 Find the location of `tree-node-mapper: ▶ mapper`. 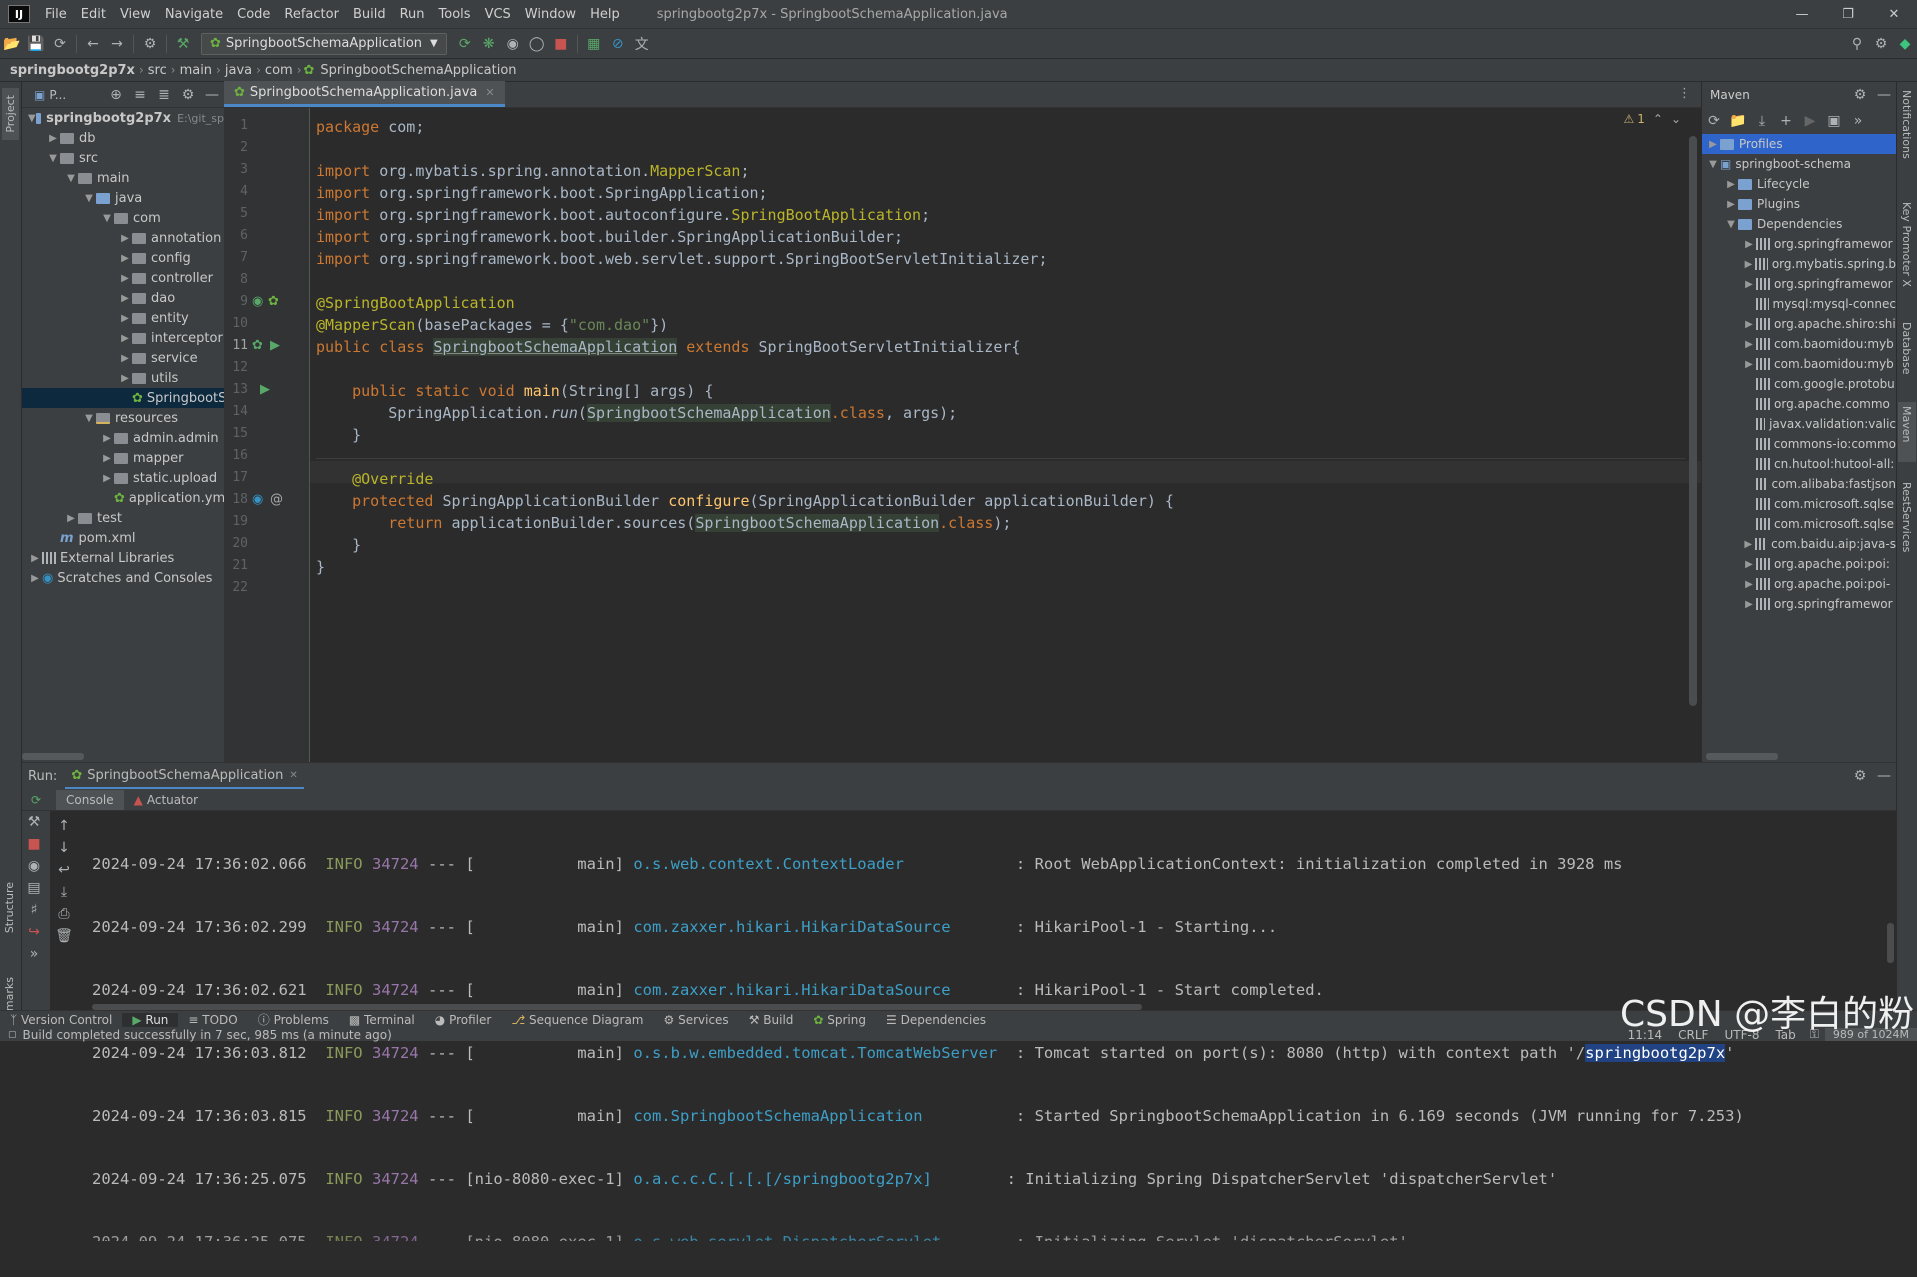

tree-node-mapper: ▶ mapper is located at coordinates (123, 458).